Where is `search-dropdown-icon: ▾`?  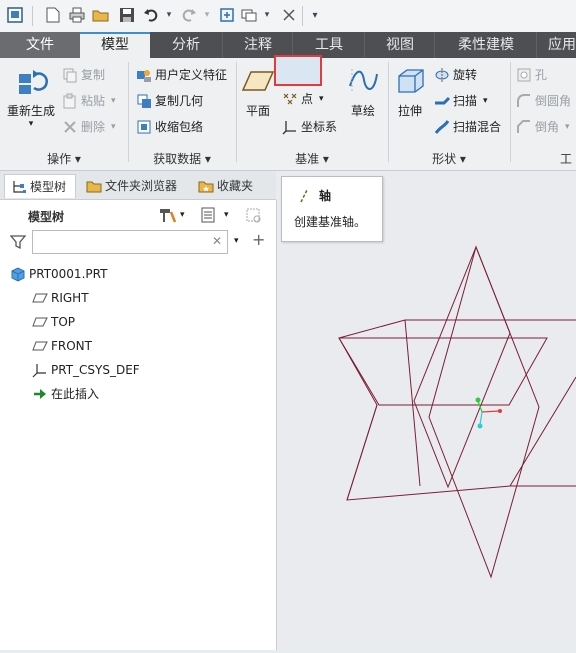
search-dropdown-icon: ▾ is located at coordinates (236, 241).